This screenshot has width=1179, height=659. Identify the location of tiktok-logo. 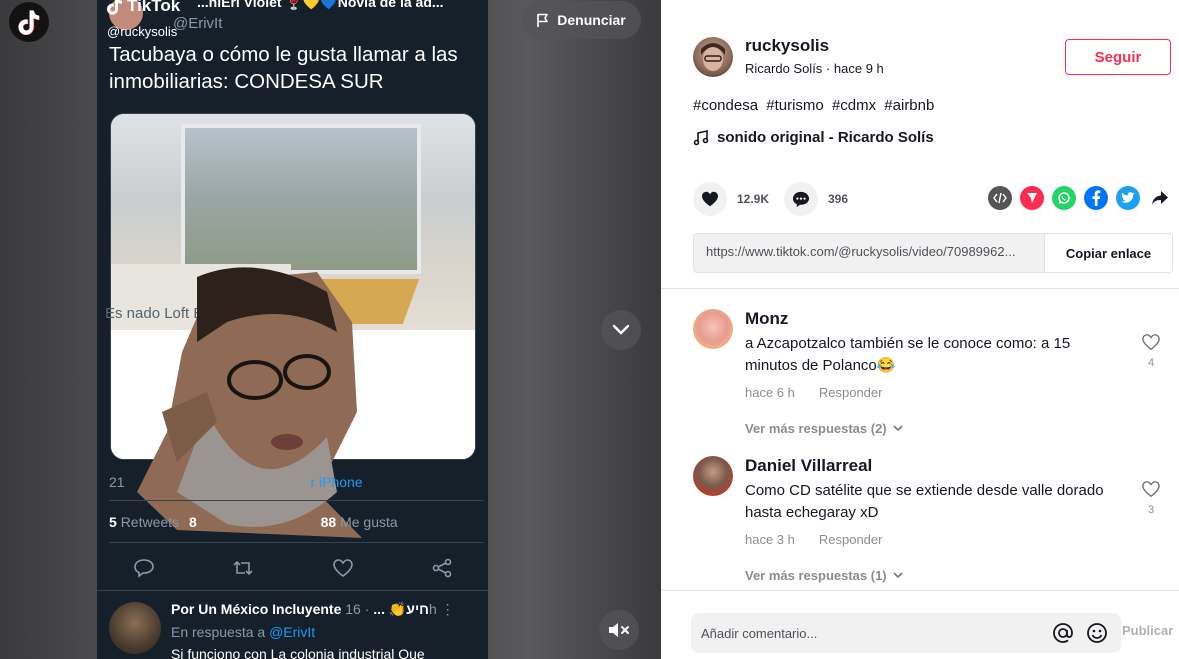
(29, 22).